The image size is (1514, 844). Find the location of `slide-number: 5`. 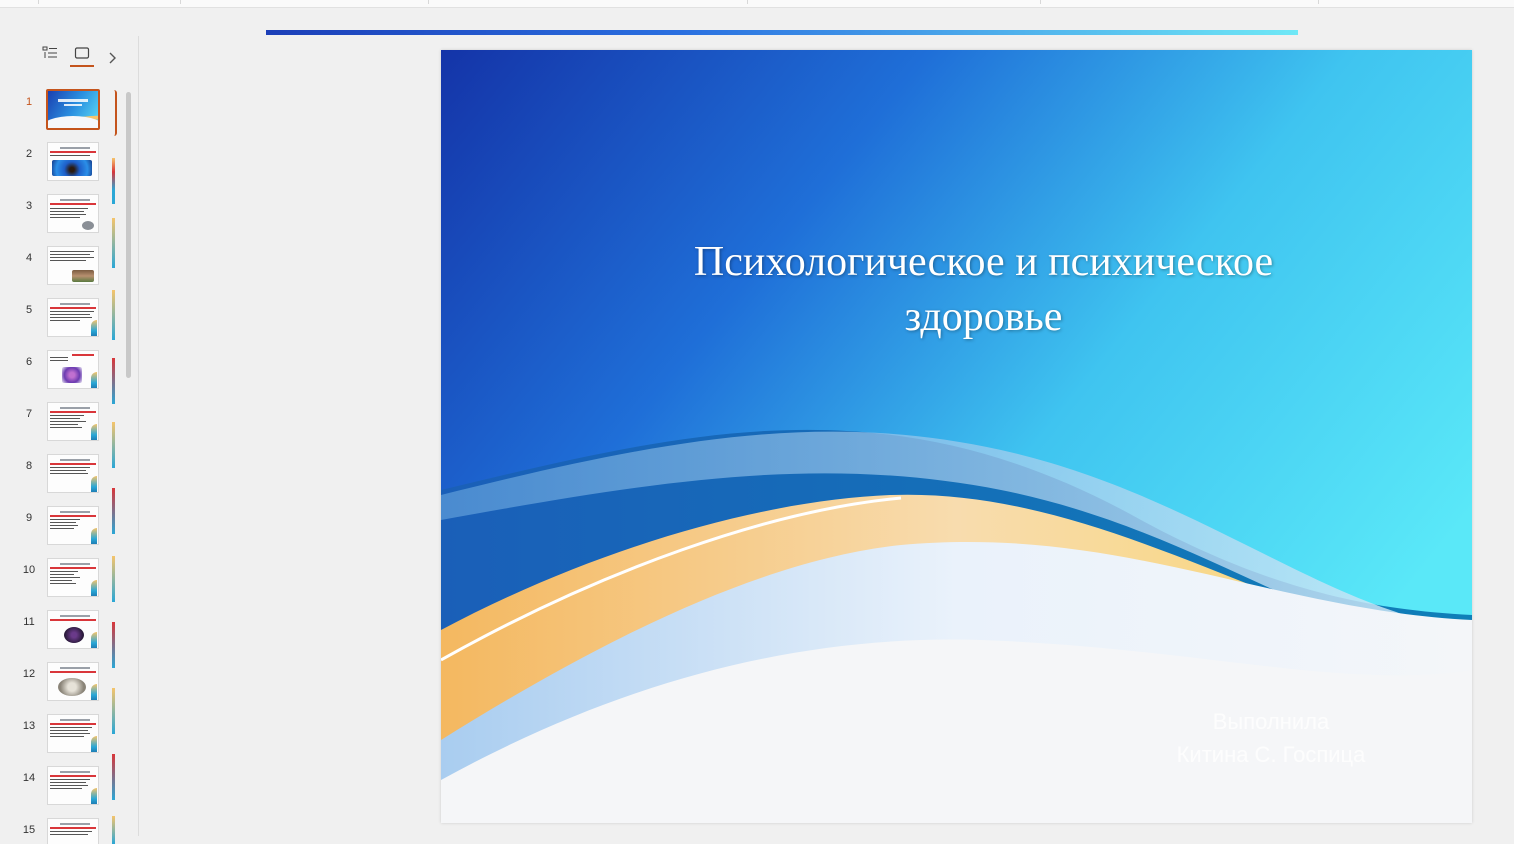

slide-number: 5 is located at coordinates (29, 310).